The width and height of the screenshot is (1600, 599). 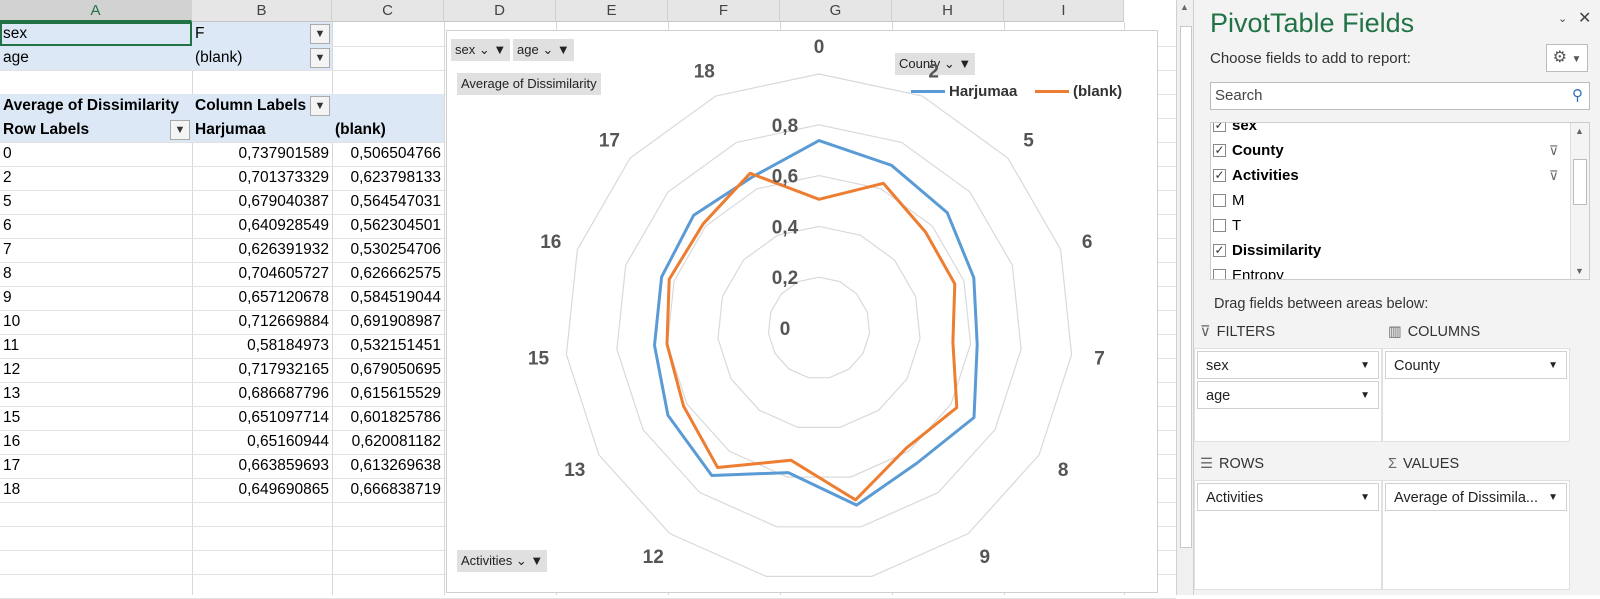 I want to click on row-label-cell: 18, so click(x=96, y=490).